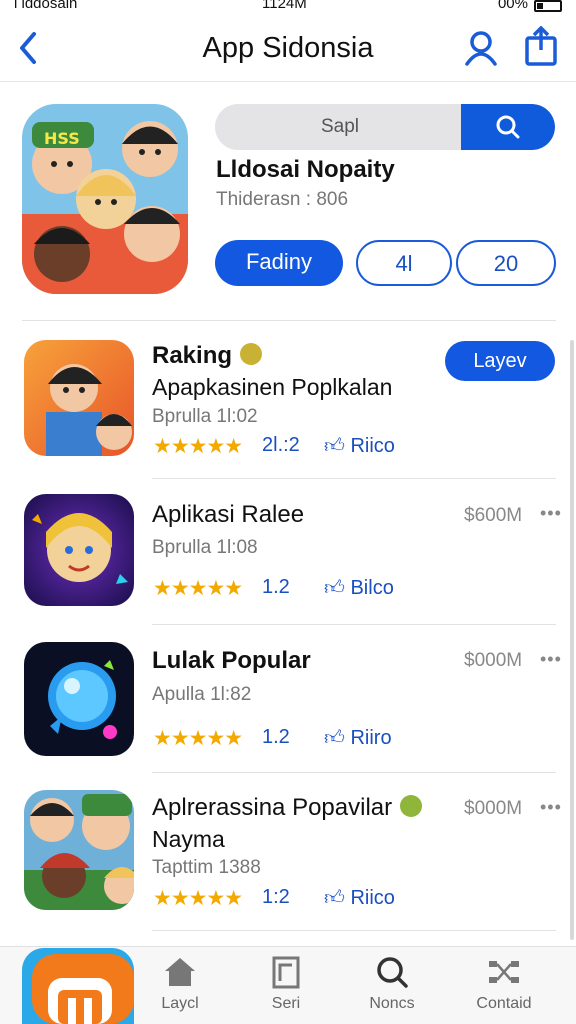 The width and height of the screenshot is (576, 1024). I want to click on search-placeholder: Sapl, so click(340, 126).